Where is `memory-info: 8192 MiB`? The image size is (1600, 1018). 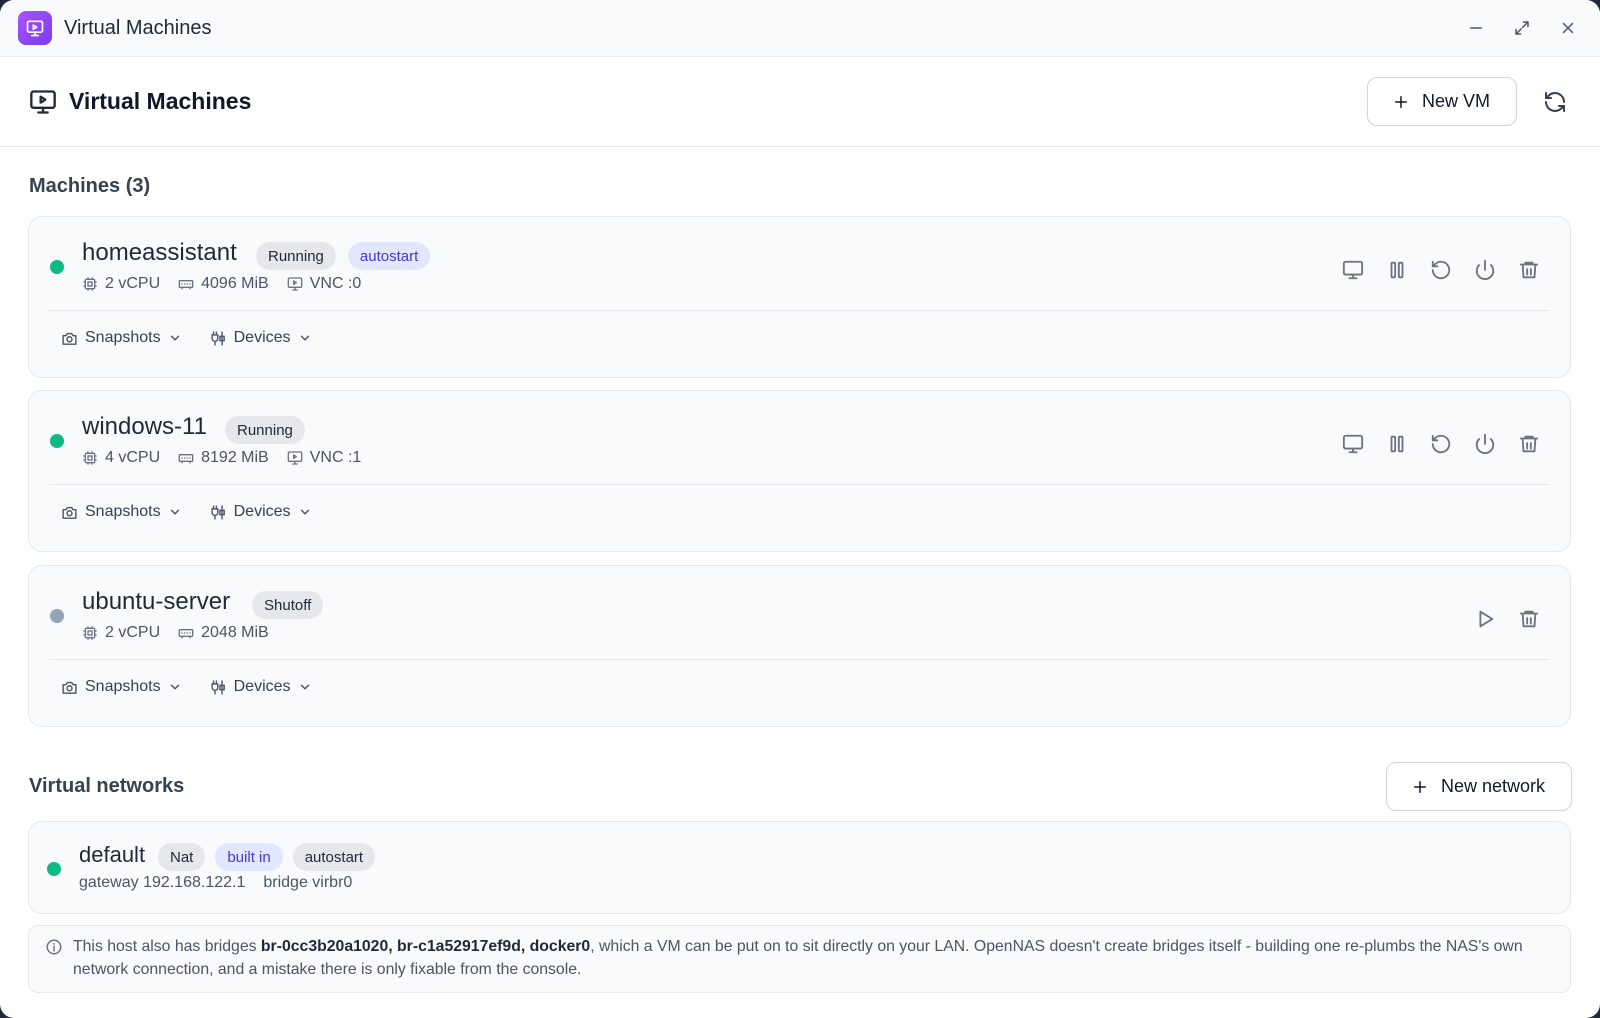 memory-info: 8192 MiB is located at coordinates (223, 458).